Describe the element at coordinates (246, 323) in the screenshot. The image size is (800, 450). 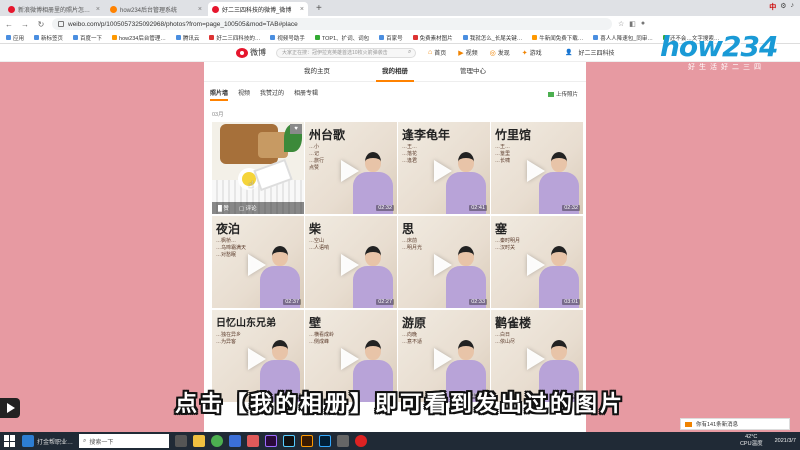
I see `video-title: 日忆山东兄弟` at that location.